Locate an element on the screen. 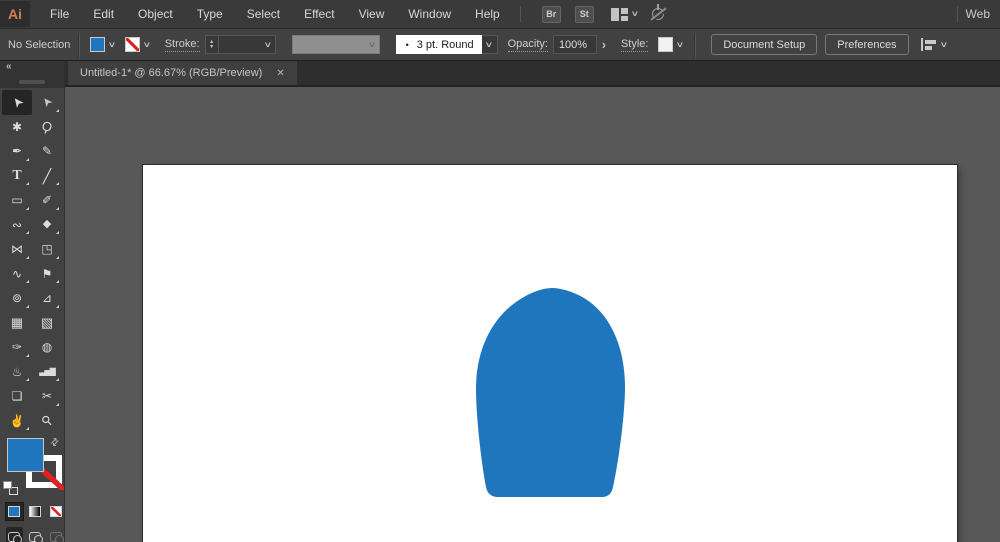  shape-builder-tool: ⊚ is located at coordinates (17, 298).